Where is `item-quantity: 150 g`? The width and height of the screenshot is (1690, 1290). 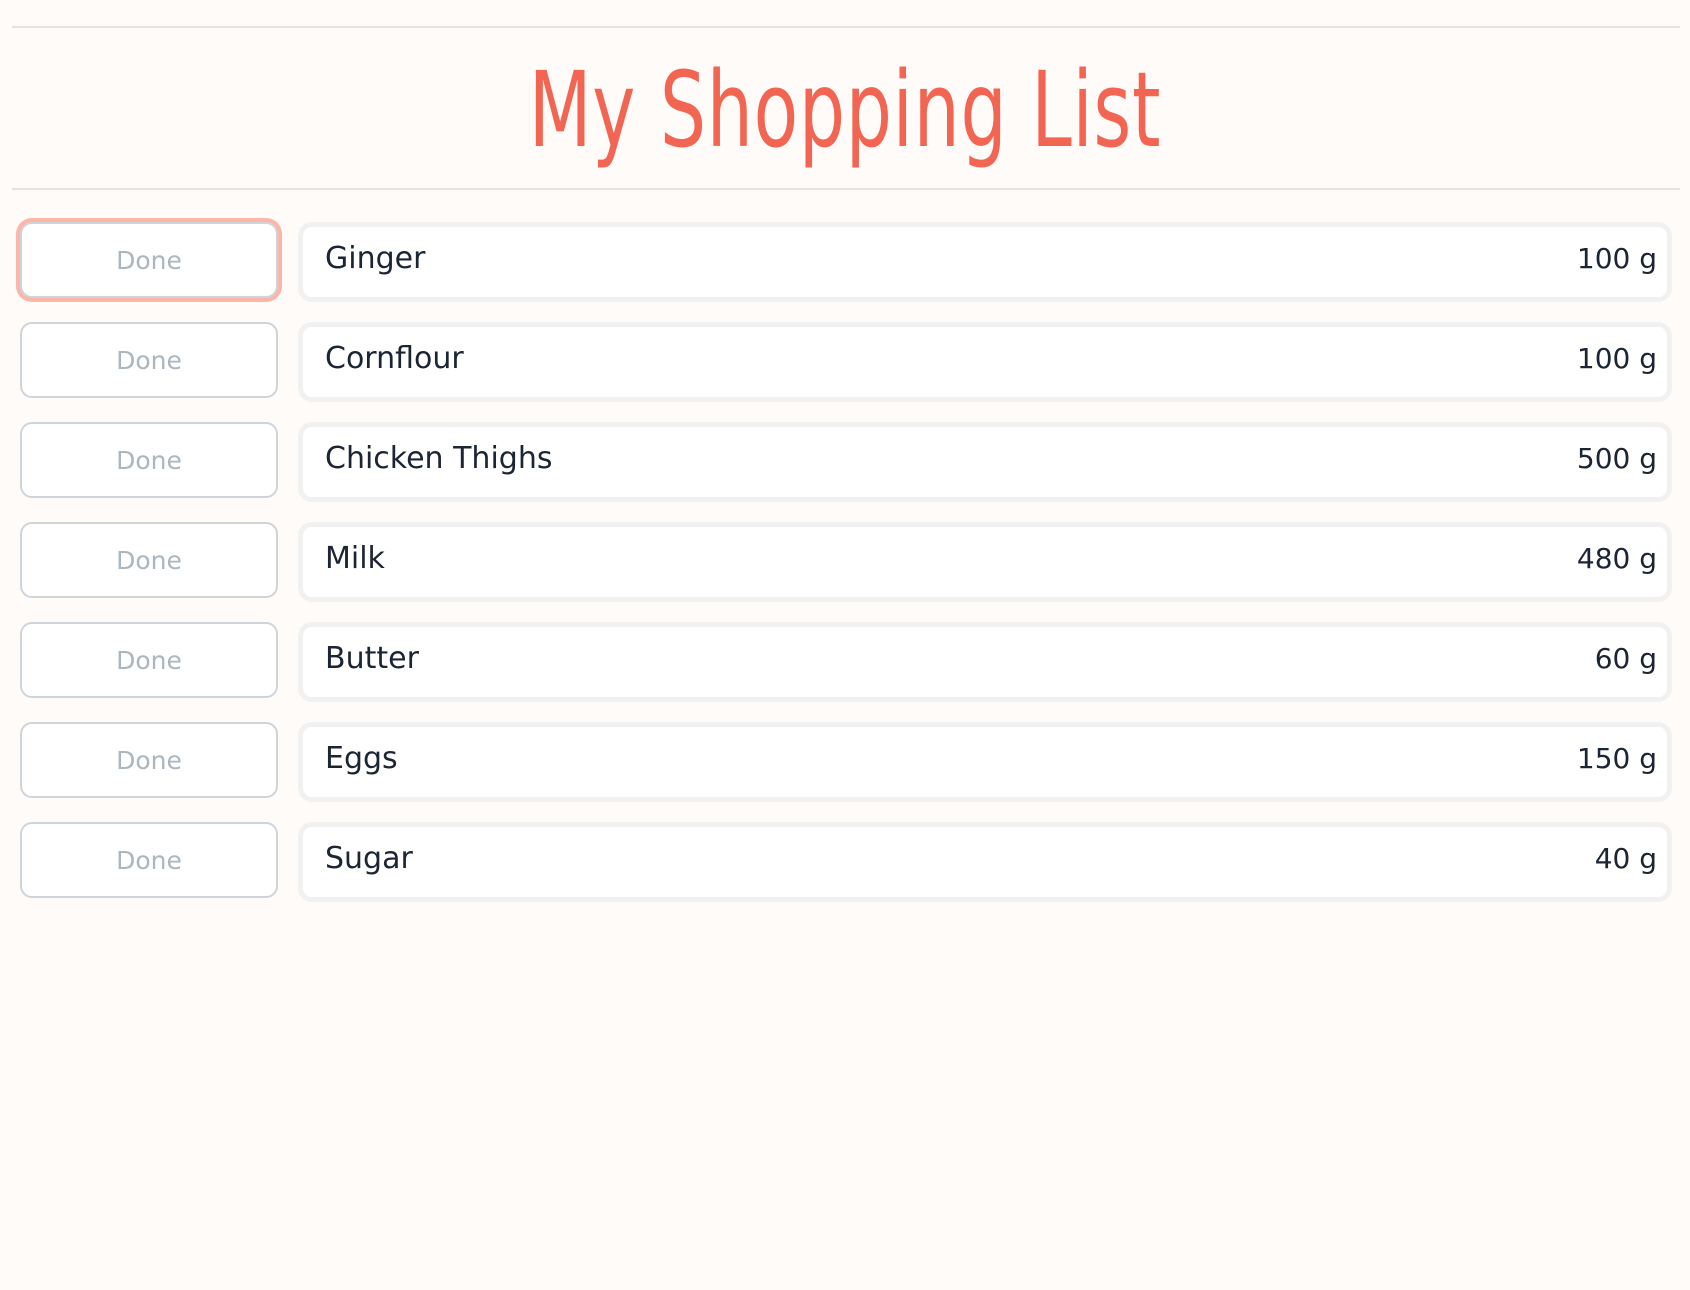 item-quantity: 150 g is located at coordinates (1616, 758).